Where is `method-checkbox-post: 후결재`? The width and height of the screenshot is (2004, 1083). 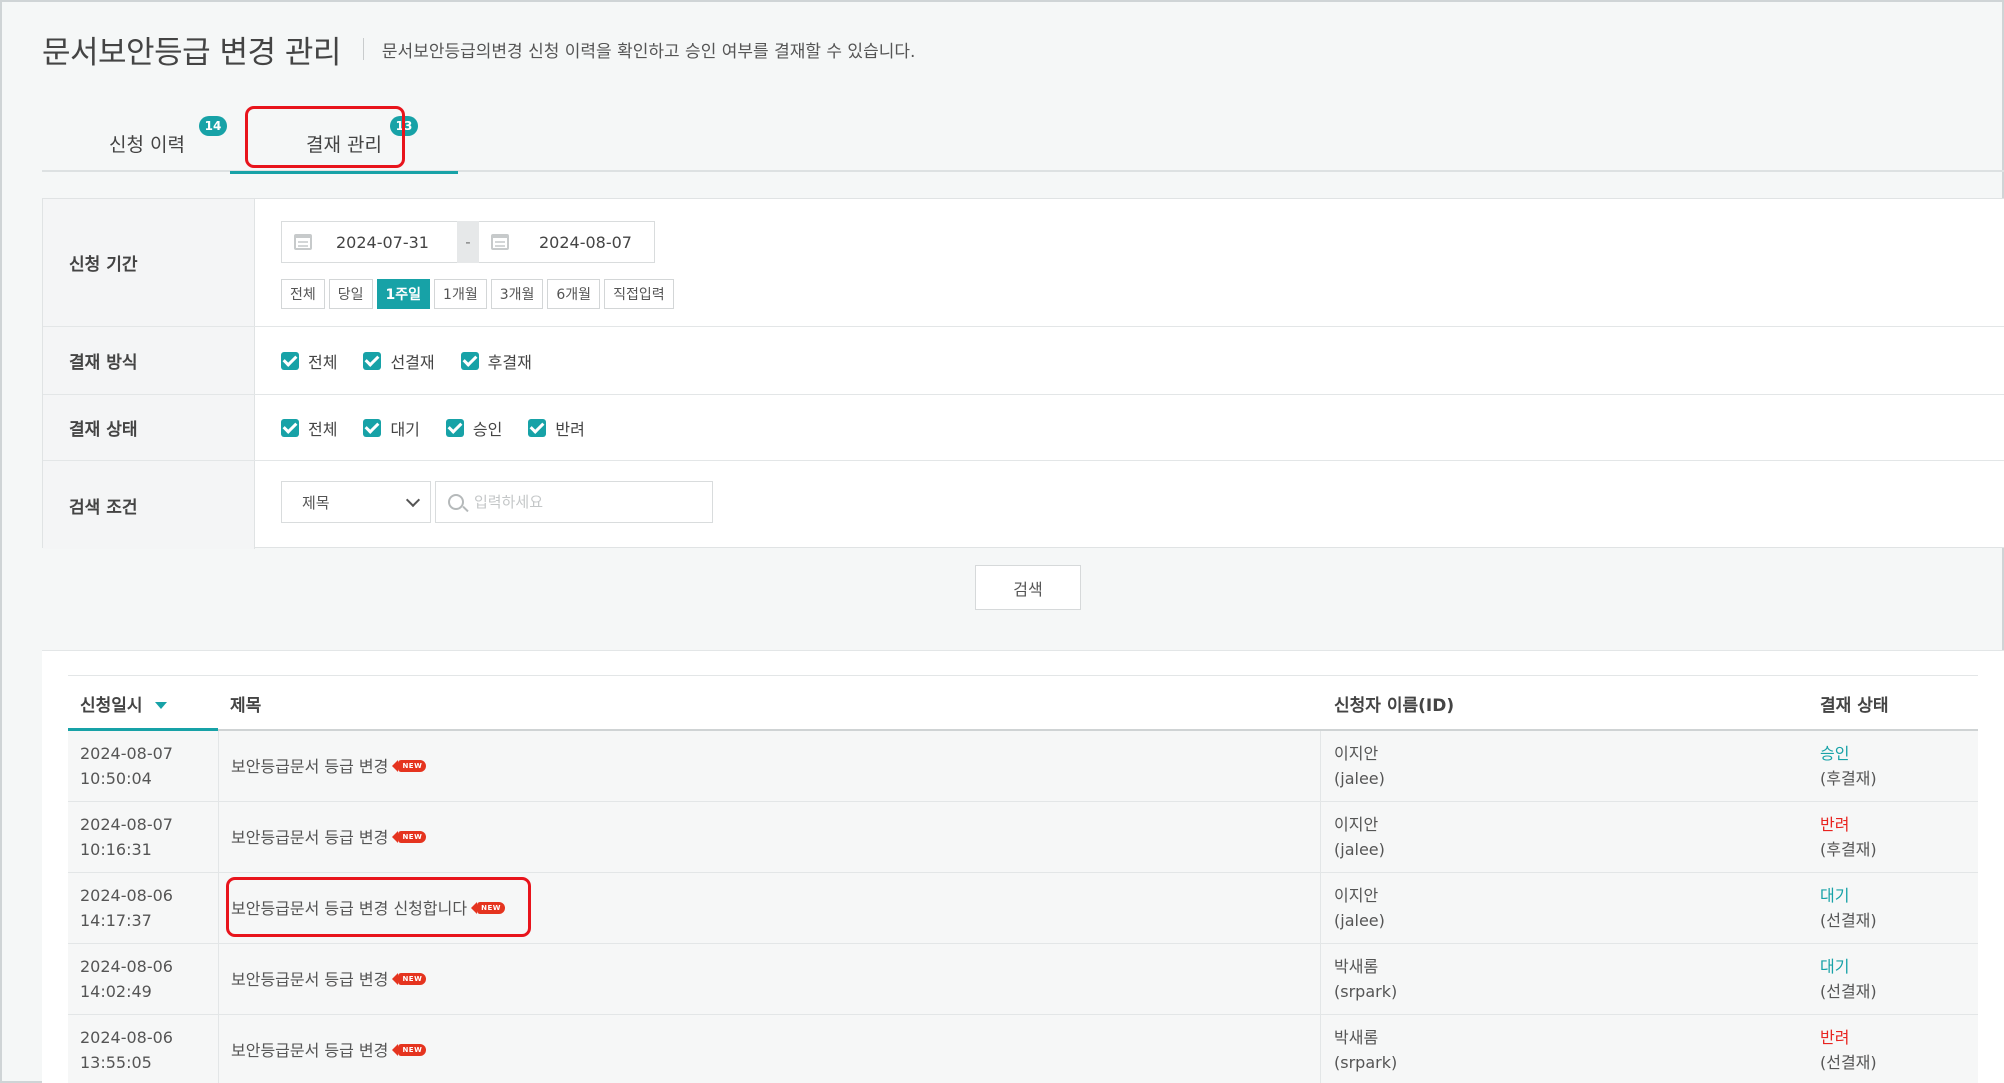 method-checkbox-post: 후결재 is located at coordinates (496, 361).